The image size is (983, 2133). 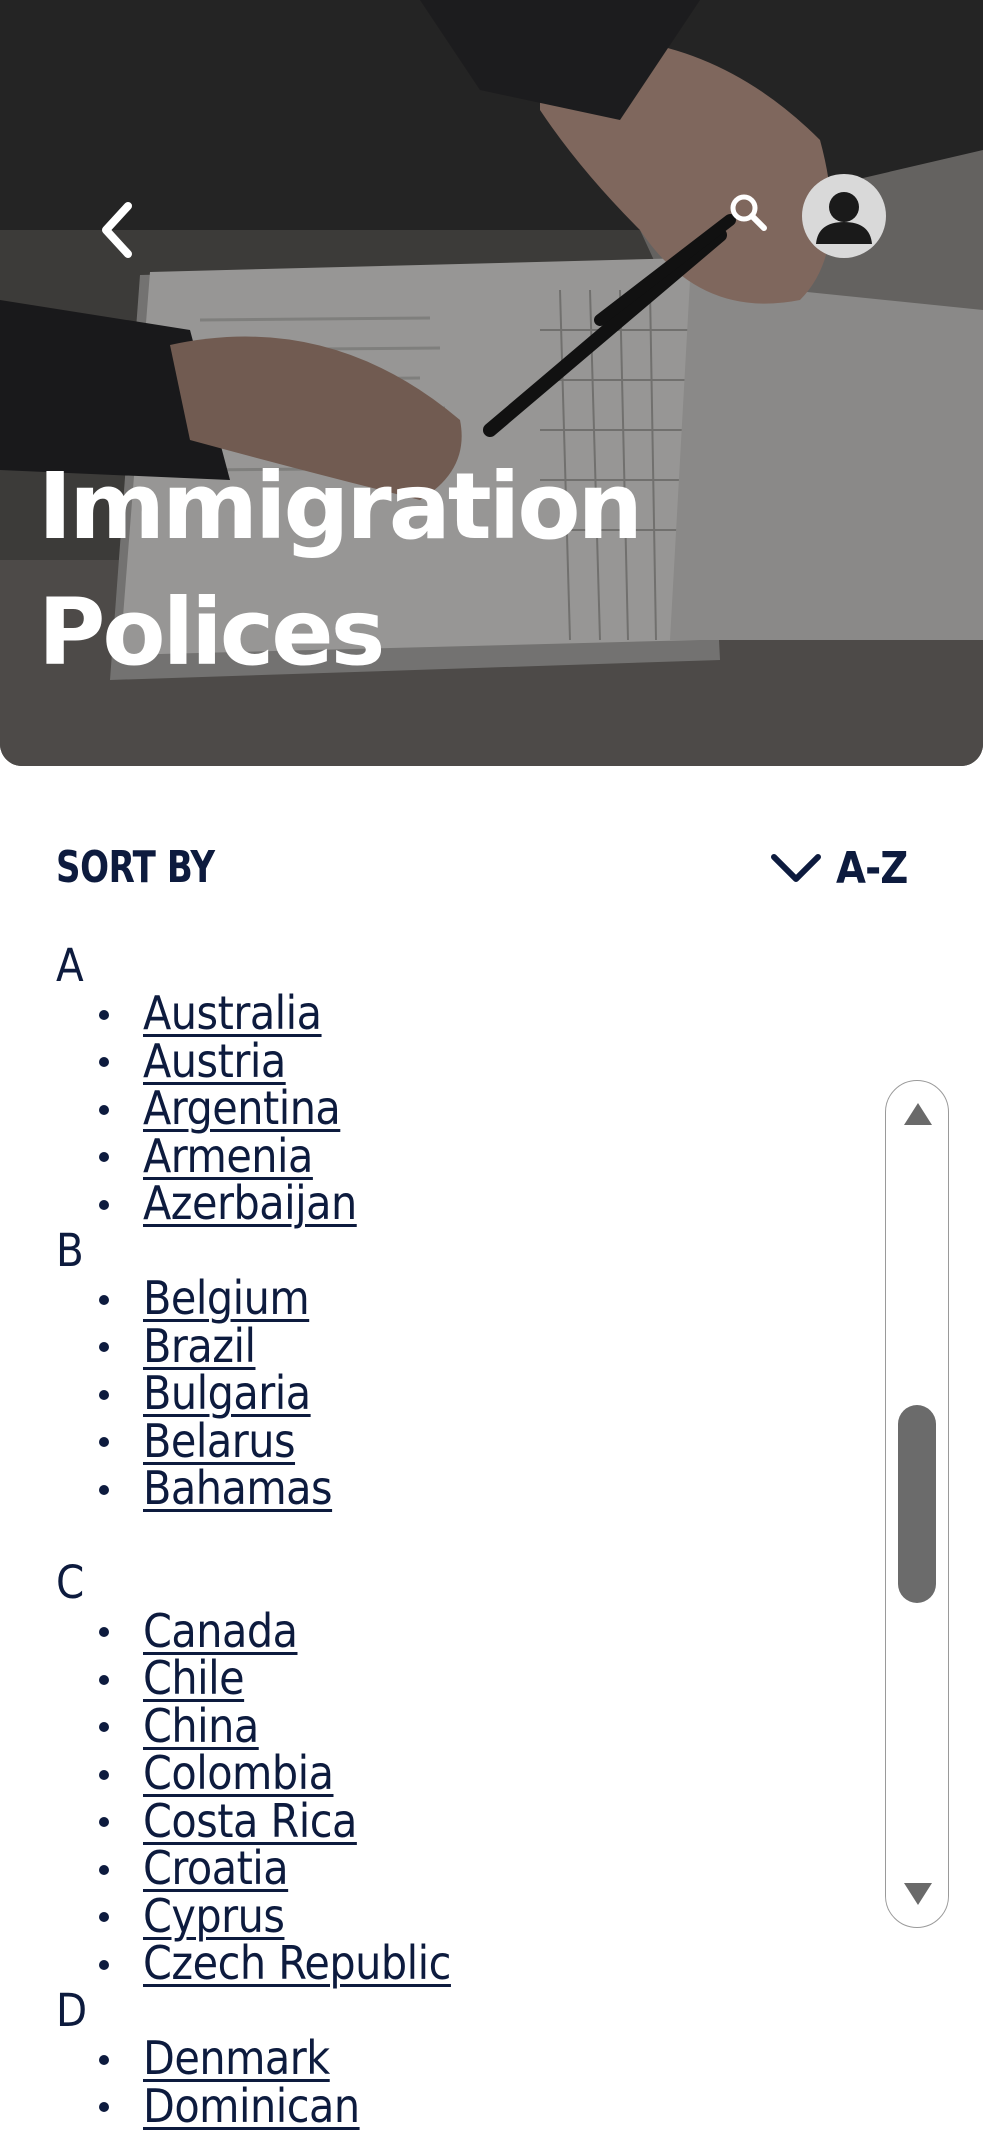 What do you see at coordinates (466, 1963) in the screenshot?
I see `list-item: Czech Republic` at bounding box center [466, 1963].